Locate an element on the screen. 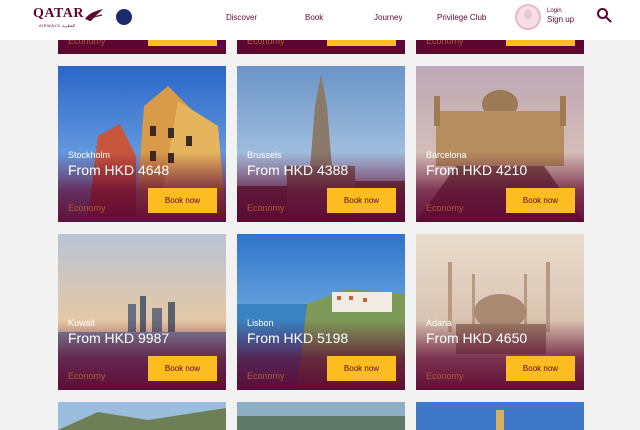 Image resolution: width=640 pixels, height=430 pixels. city-name: Barcelona is located at coordinates (446, 155).